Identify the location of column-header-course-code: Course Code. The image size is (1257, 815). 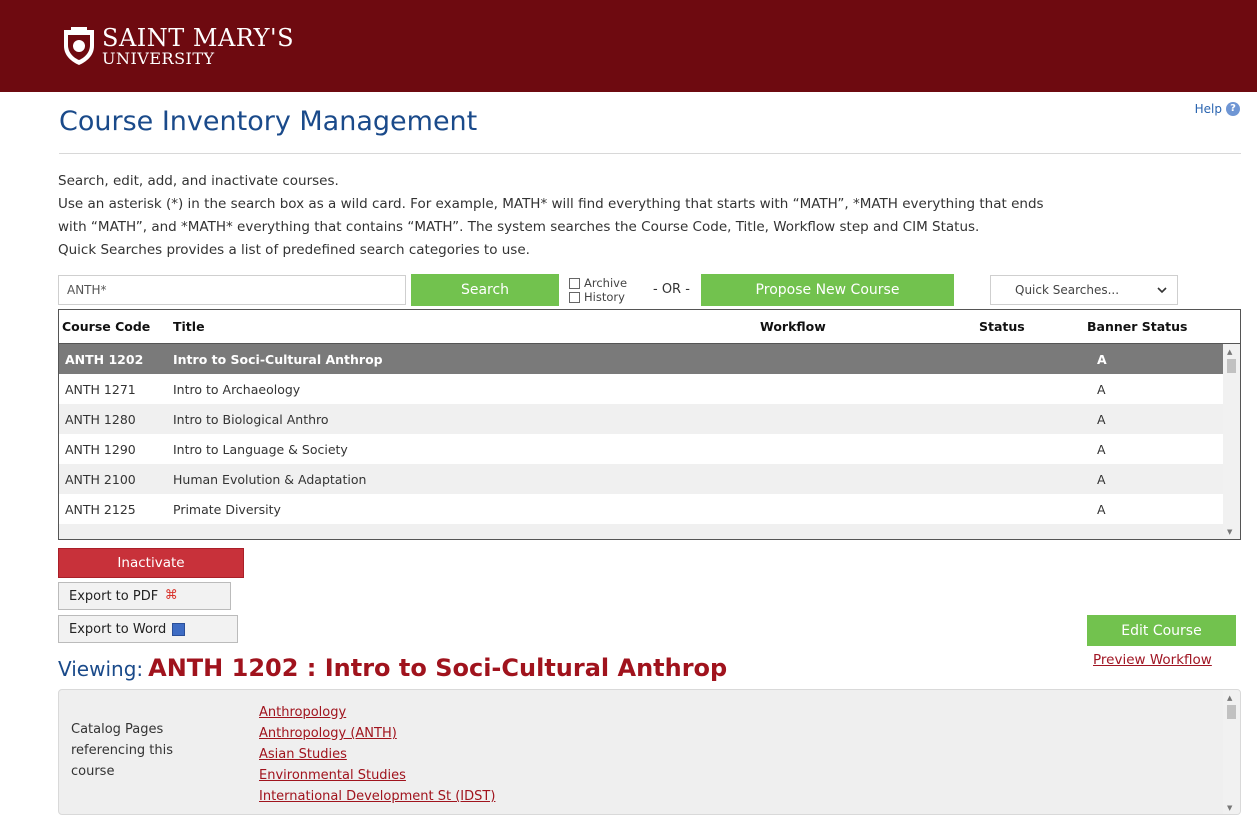
(116, 326).